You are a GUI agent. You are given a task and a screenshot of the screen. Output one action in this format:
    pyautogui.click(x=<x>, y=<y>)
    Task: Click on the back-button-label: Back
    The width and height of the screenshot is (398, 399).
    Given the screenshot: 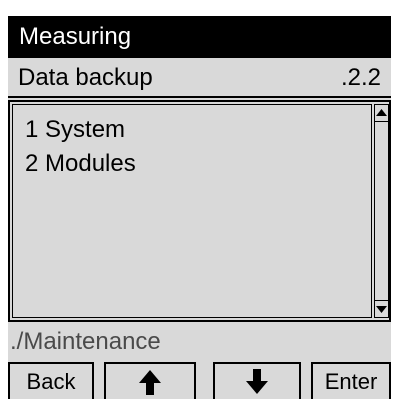 What is the action you would take?
    pyautogui.click(x=51, y=381)
    